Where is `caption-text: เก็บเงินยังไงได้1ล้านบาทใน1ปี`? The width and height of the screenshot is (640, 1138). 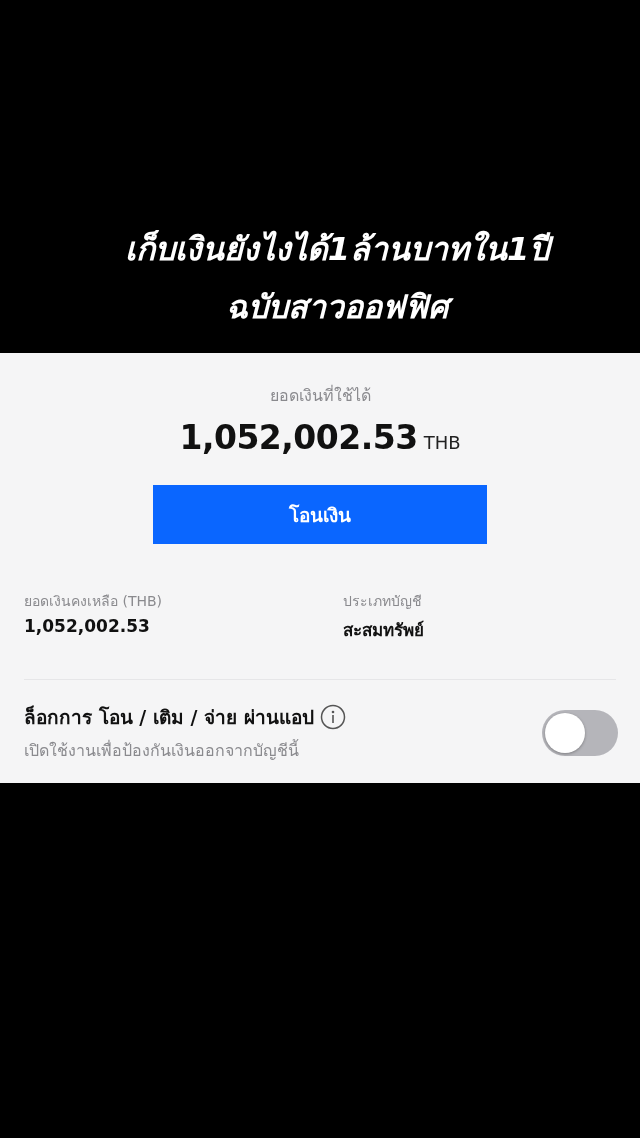 caption-text: เก็บเงินยังไงได้1ล้านบาทใน1ปี is located at coordinates (340, 249).